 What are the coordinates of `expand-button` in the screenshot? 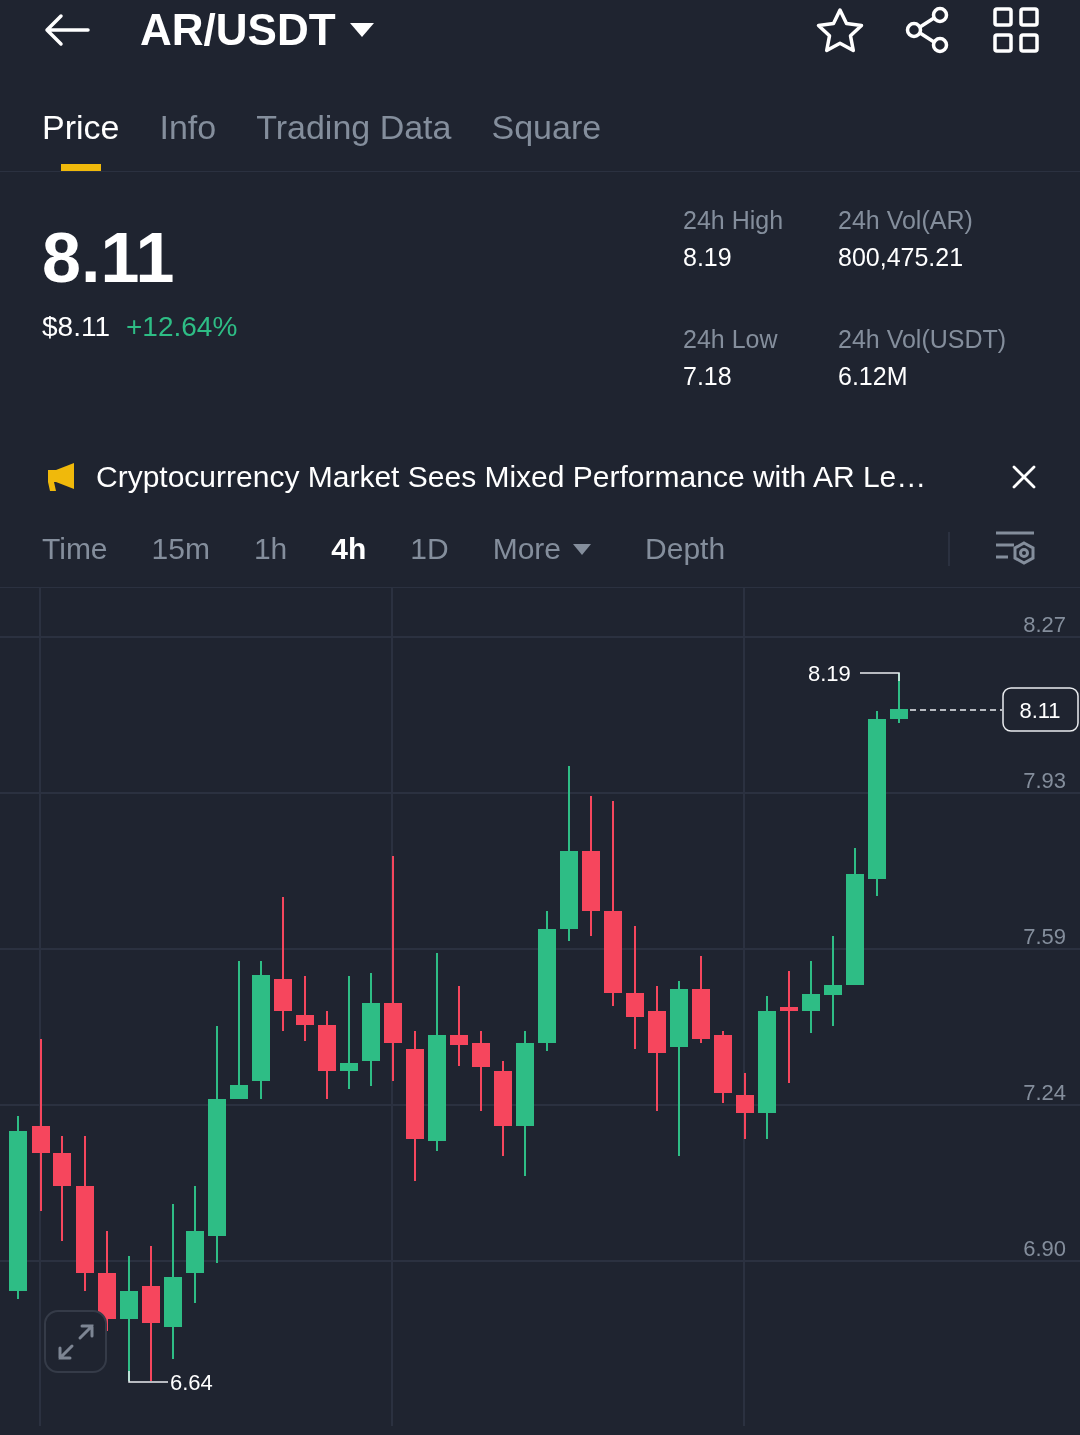 It's located at (75, 1341).